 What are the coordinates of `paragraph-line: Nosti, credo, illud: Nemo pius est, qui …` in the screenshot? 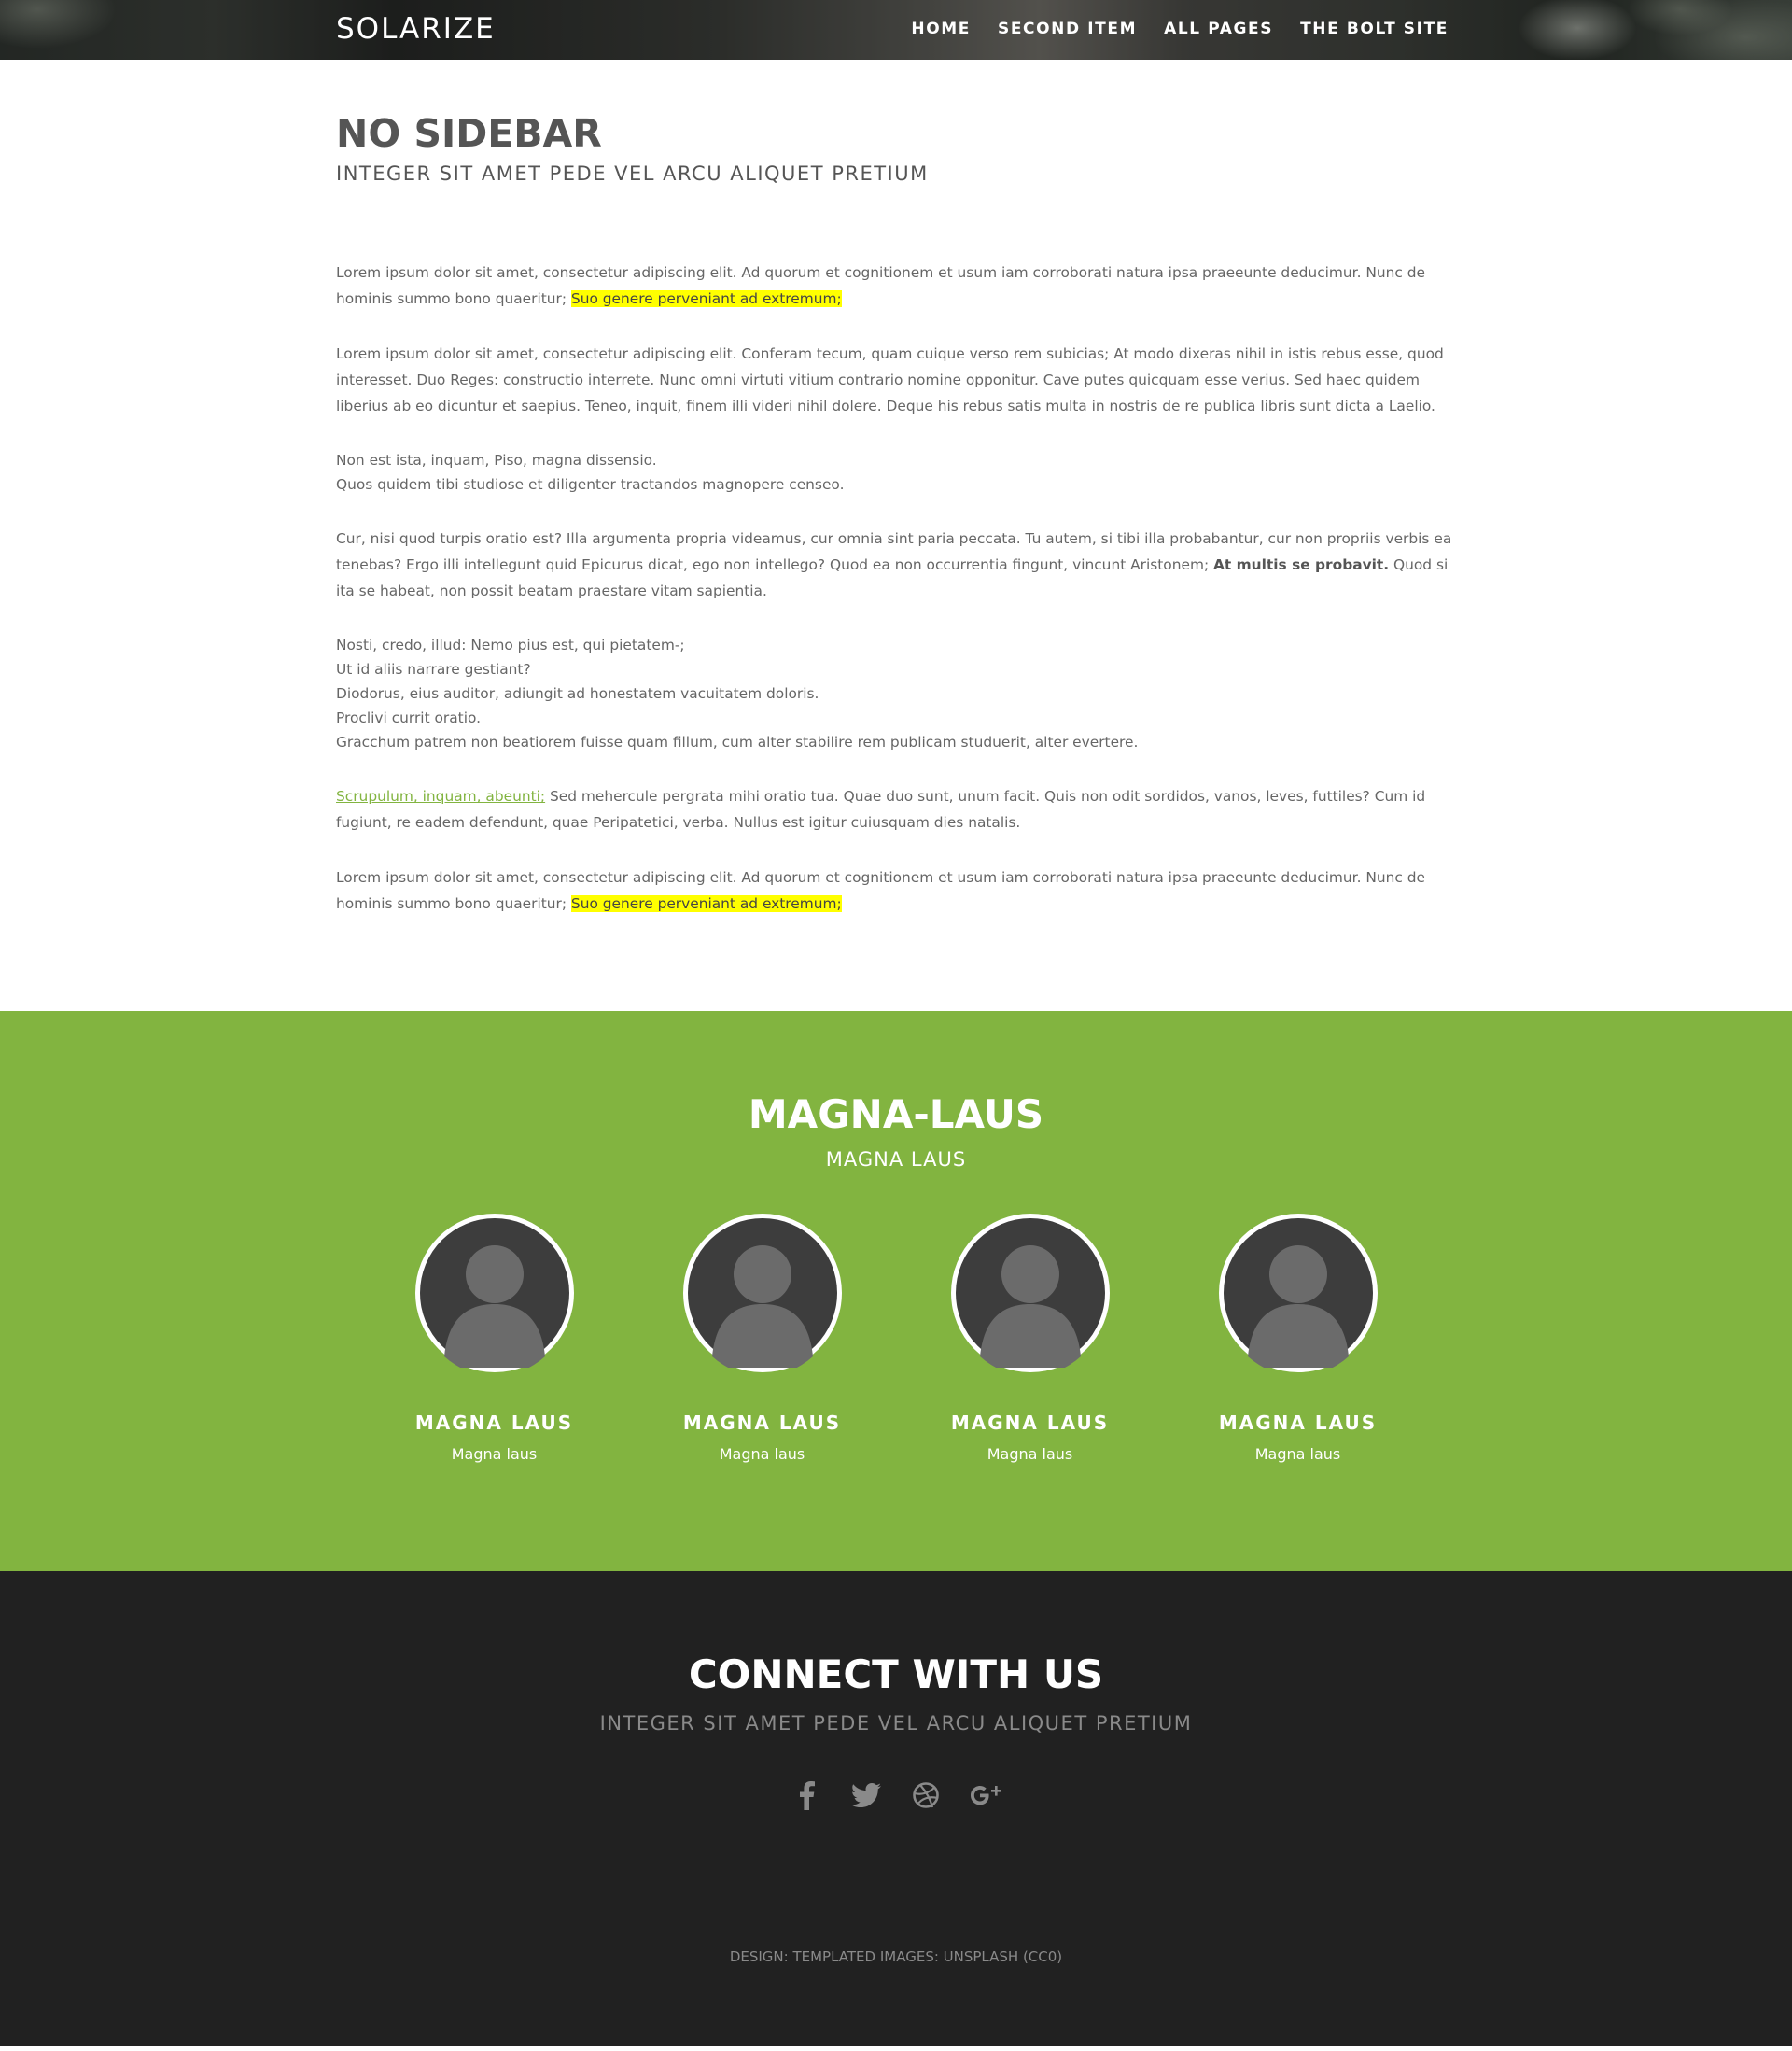 It's located at (510, 645).